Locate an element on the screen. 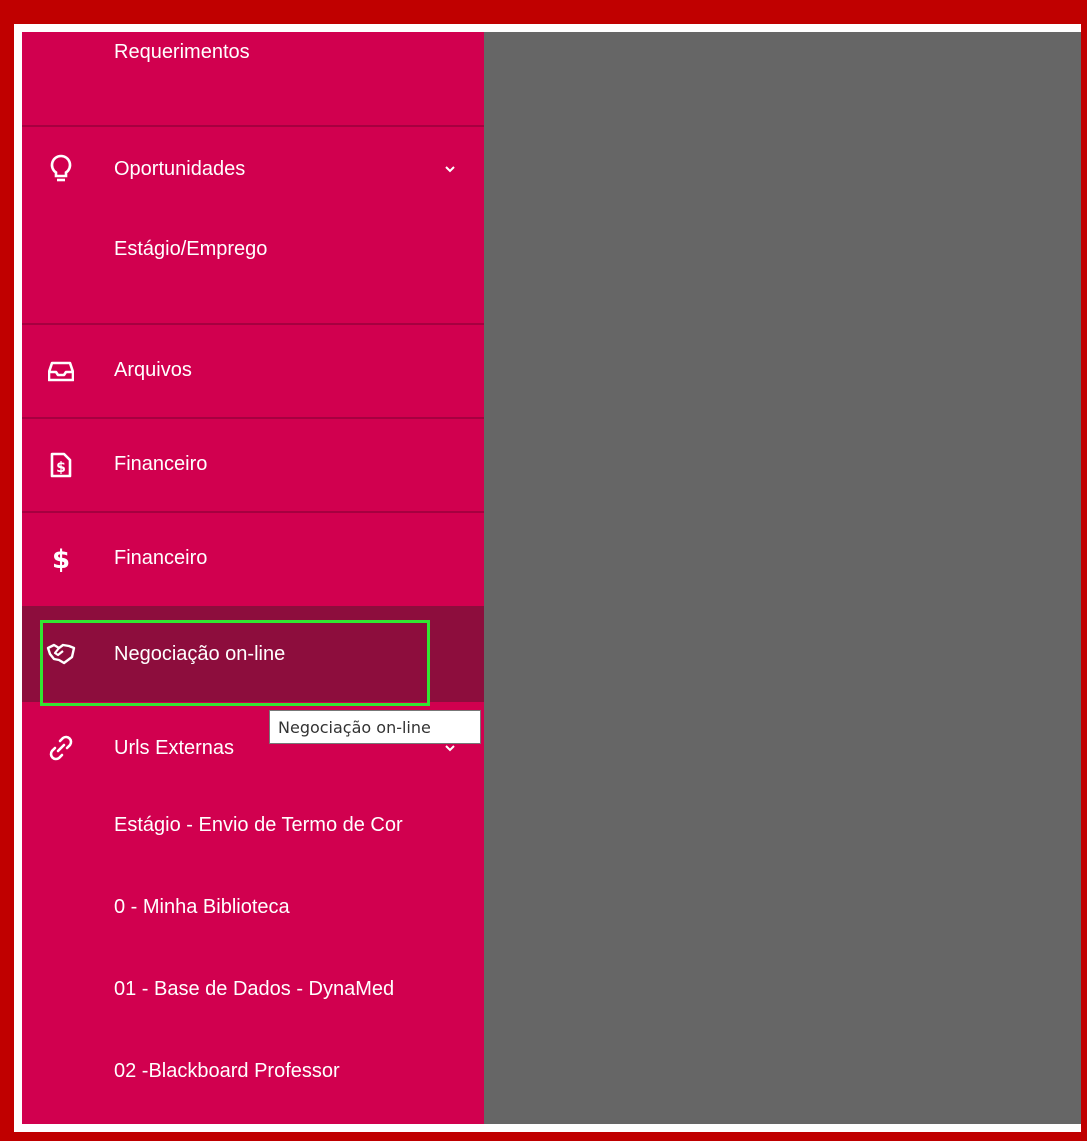  sidebar-subitem-label: 0 - Minha Biblioteca is located at coordinates (202, 906).